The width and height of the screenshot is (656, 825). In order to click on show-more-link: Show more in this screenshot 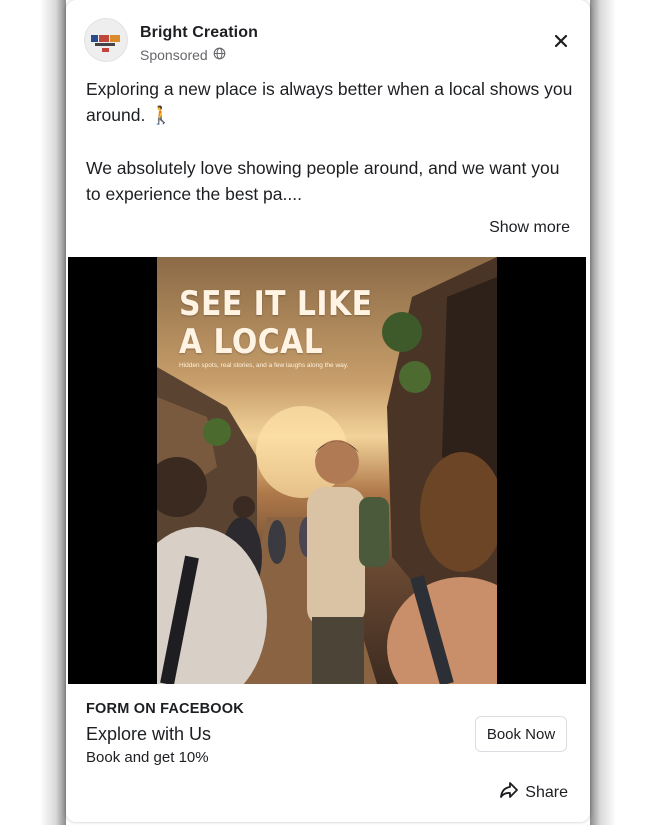, I will do `click(529, 228)`.